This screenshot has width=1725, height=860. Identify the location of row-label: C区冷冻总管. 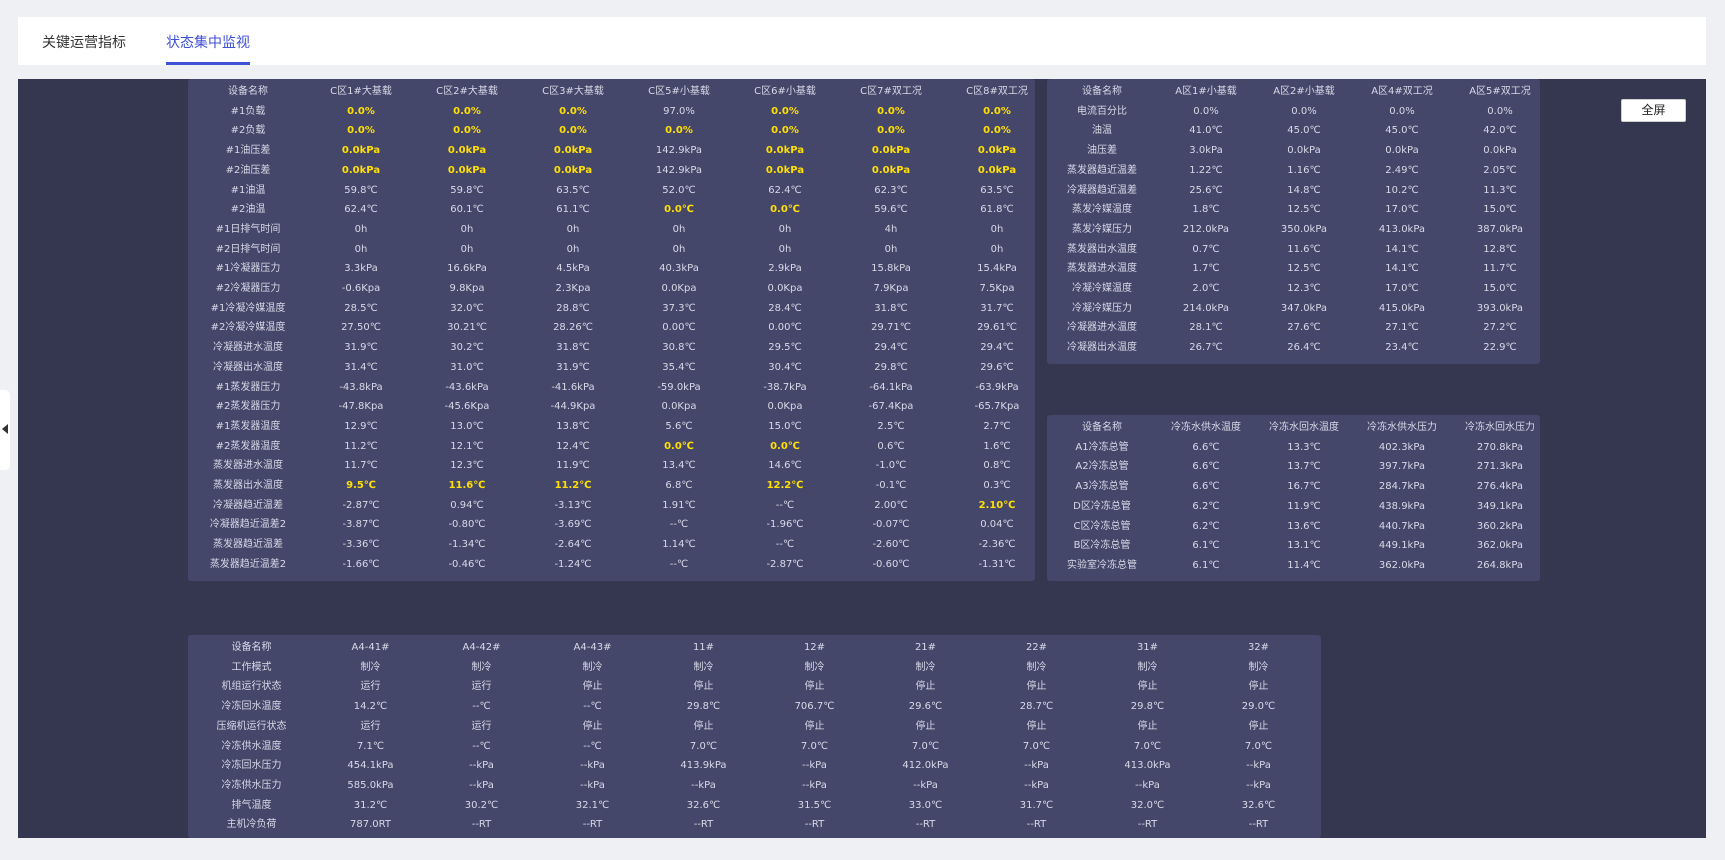
(1102, 526).